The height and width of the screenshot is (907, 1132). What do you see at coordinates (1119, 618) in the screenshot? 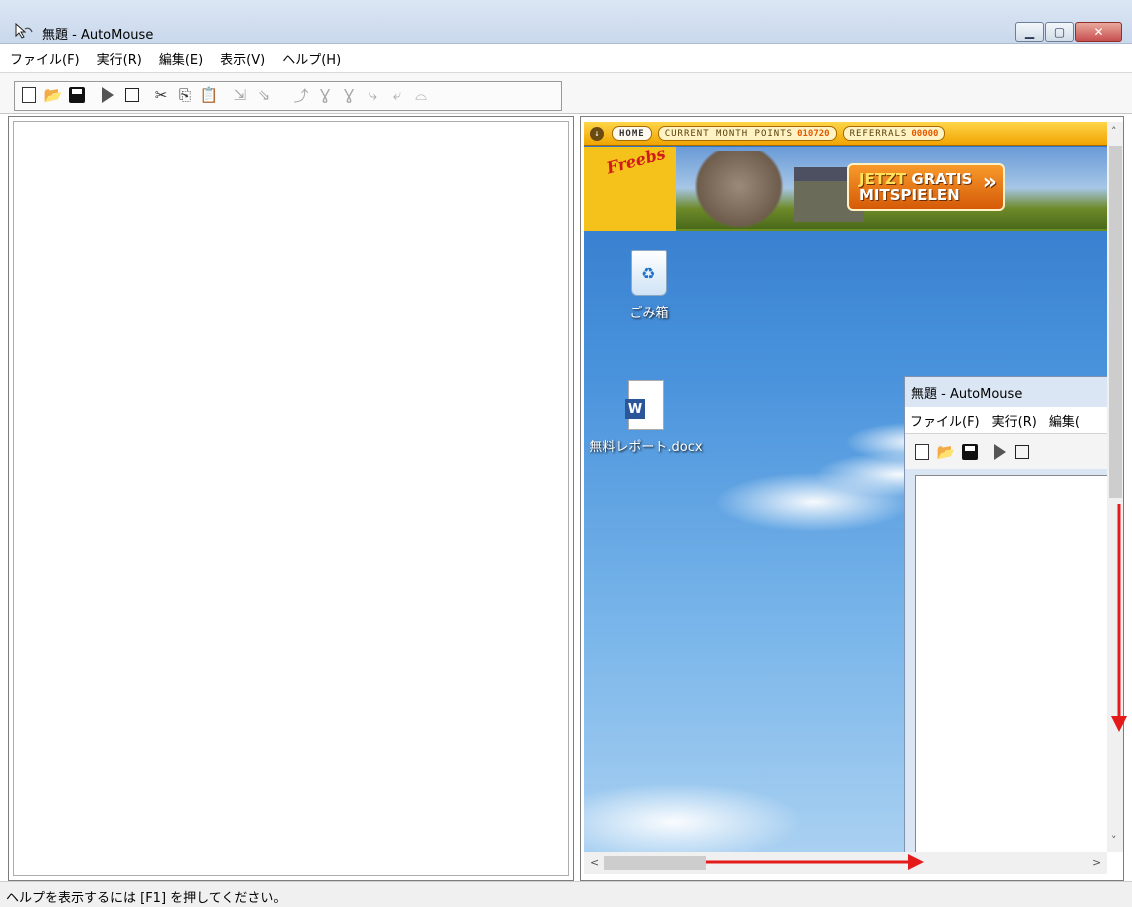
I see `annotation-arrow-down` at bounding box center [1119, 618].